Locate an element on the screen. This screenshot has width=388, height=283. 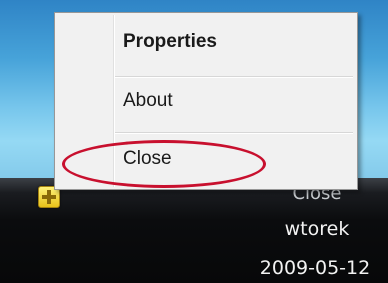
tray-clock-day: wtorek is located at coordinates (317, 229).